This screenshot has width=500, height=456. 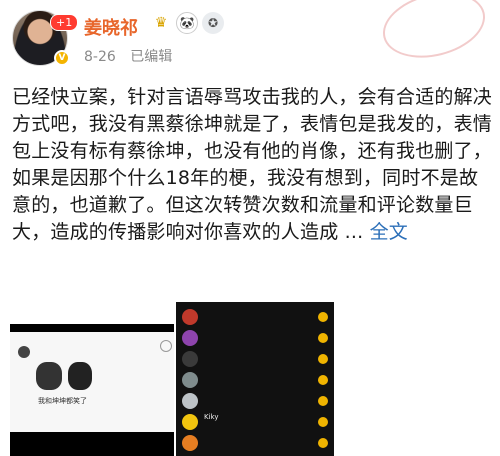 I want to click on post-image-left: 我和坤坤都笑了, so click(x=92, y=379).